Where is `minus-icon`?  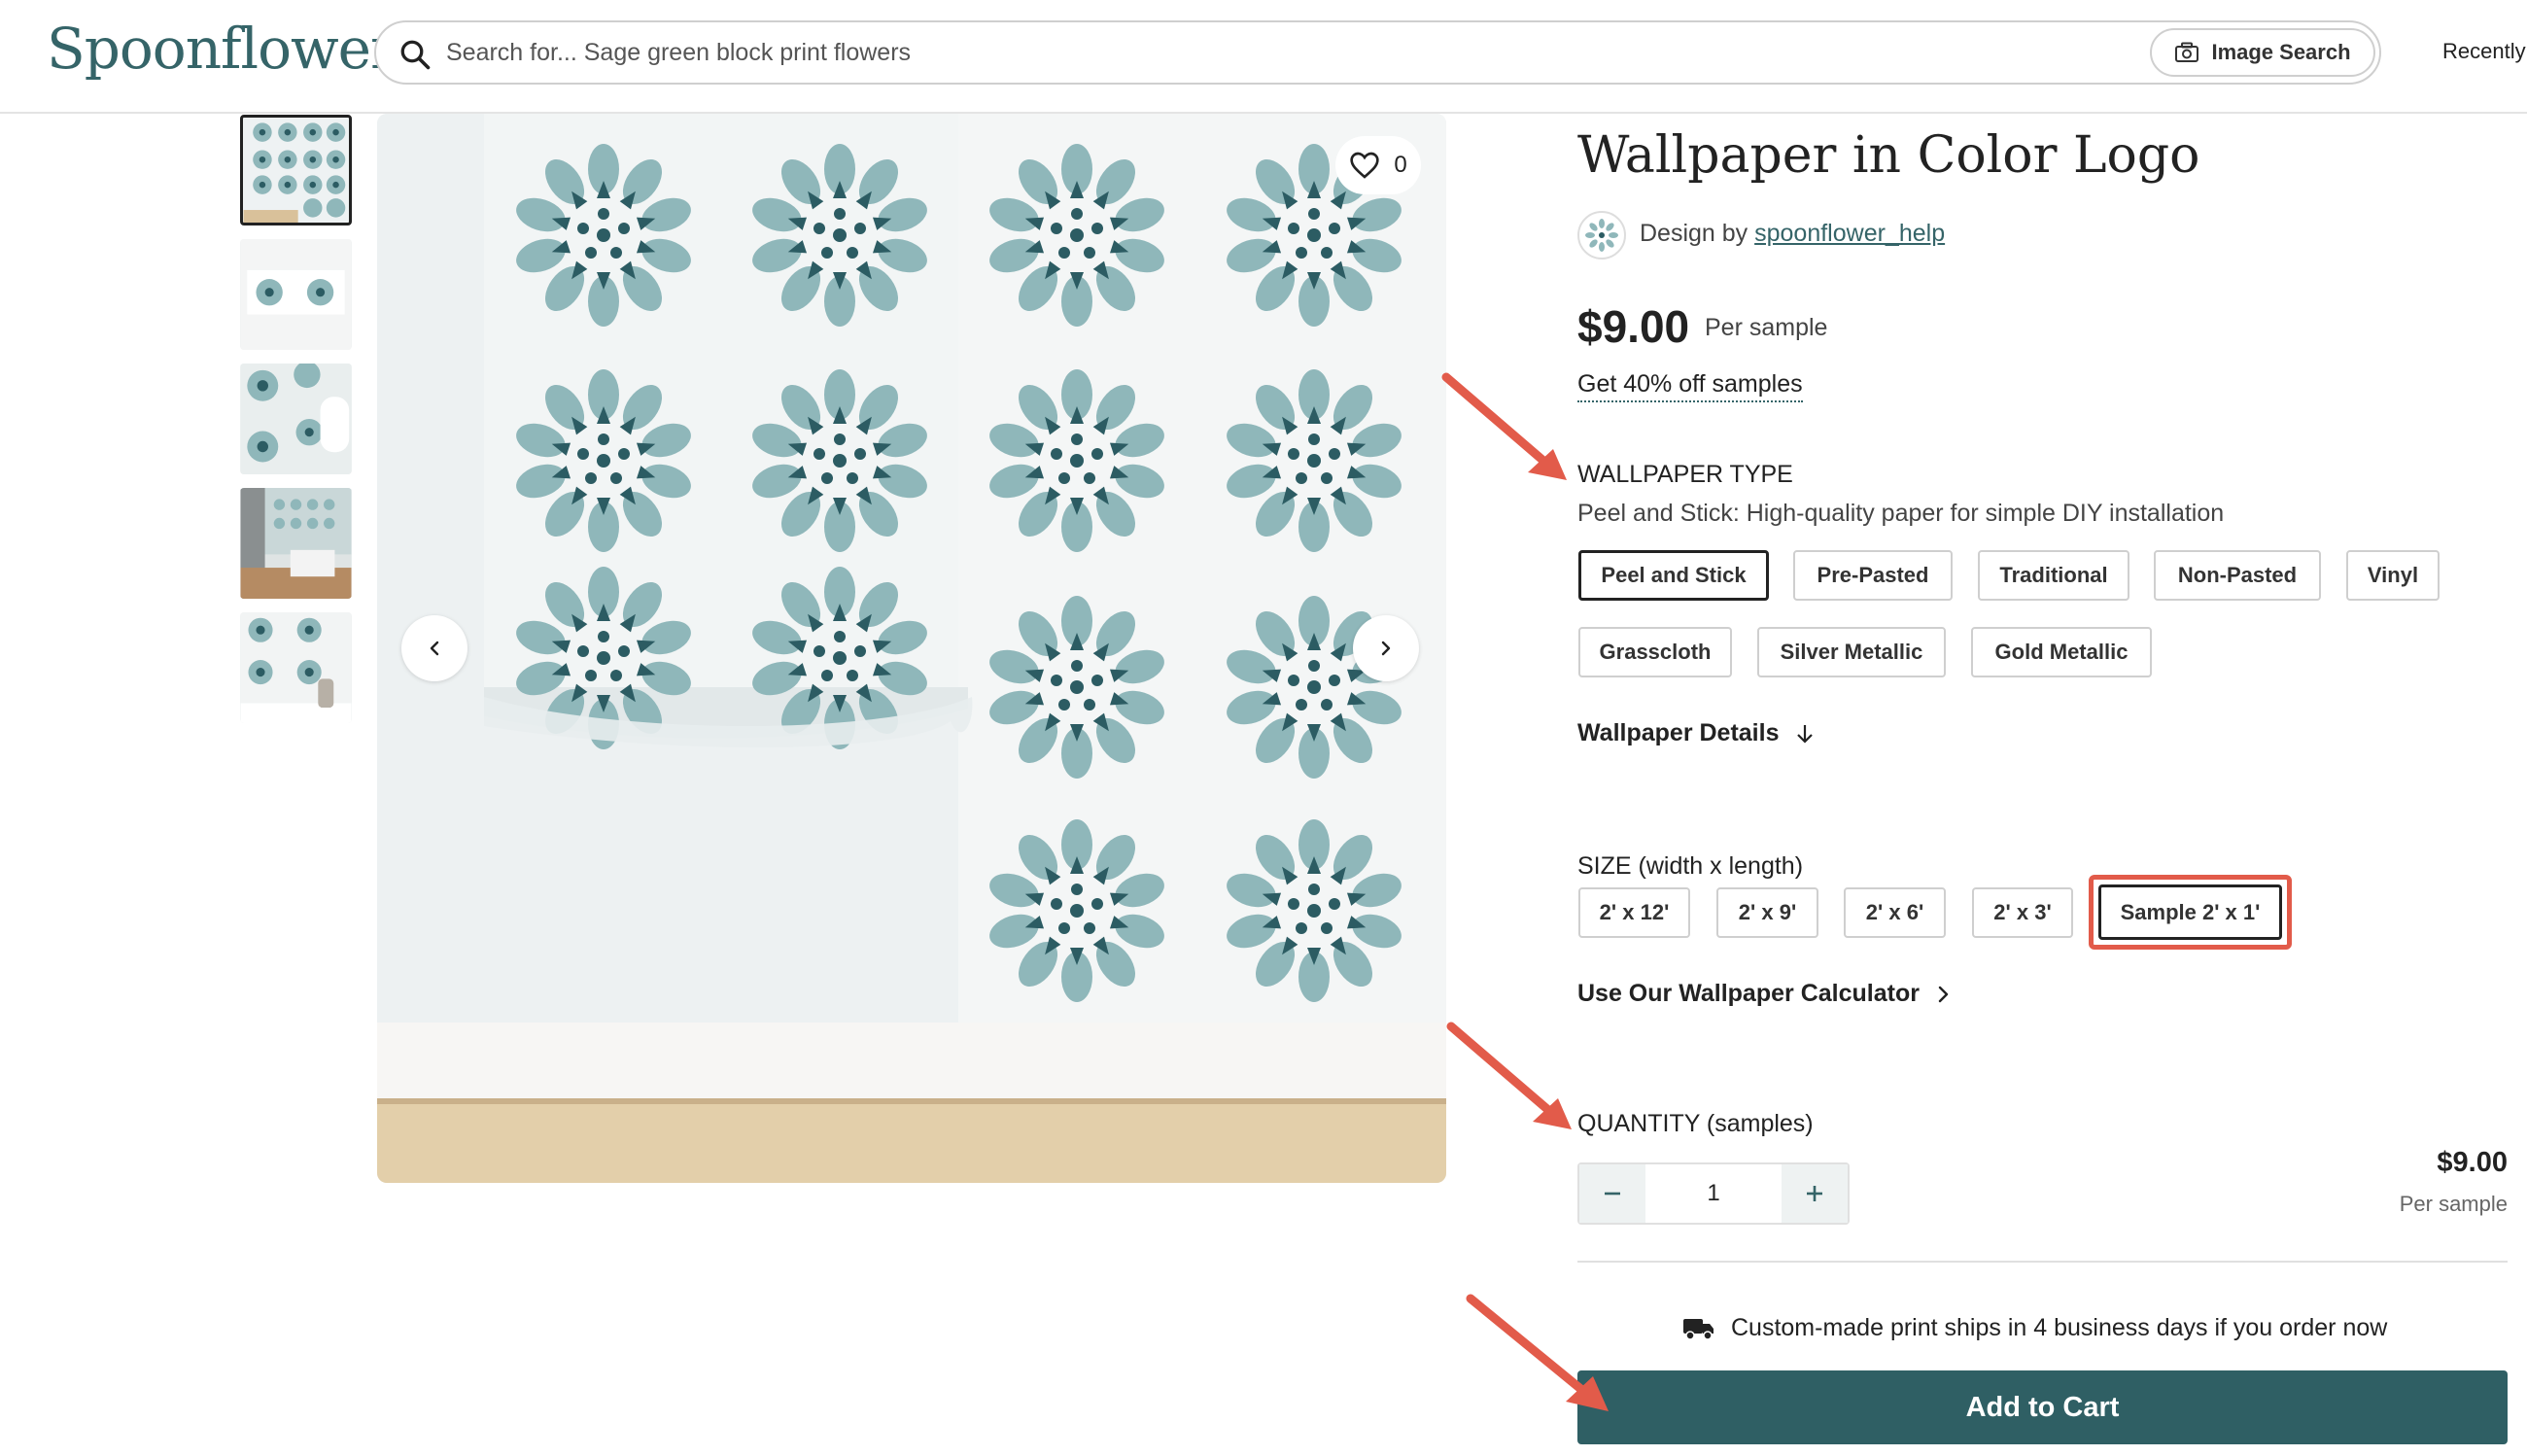 minus-icon is located at coordinates (1612, 1194).